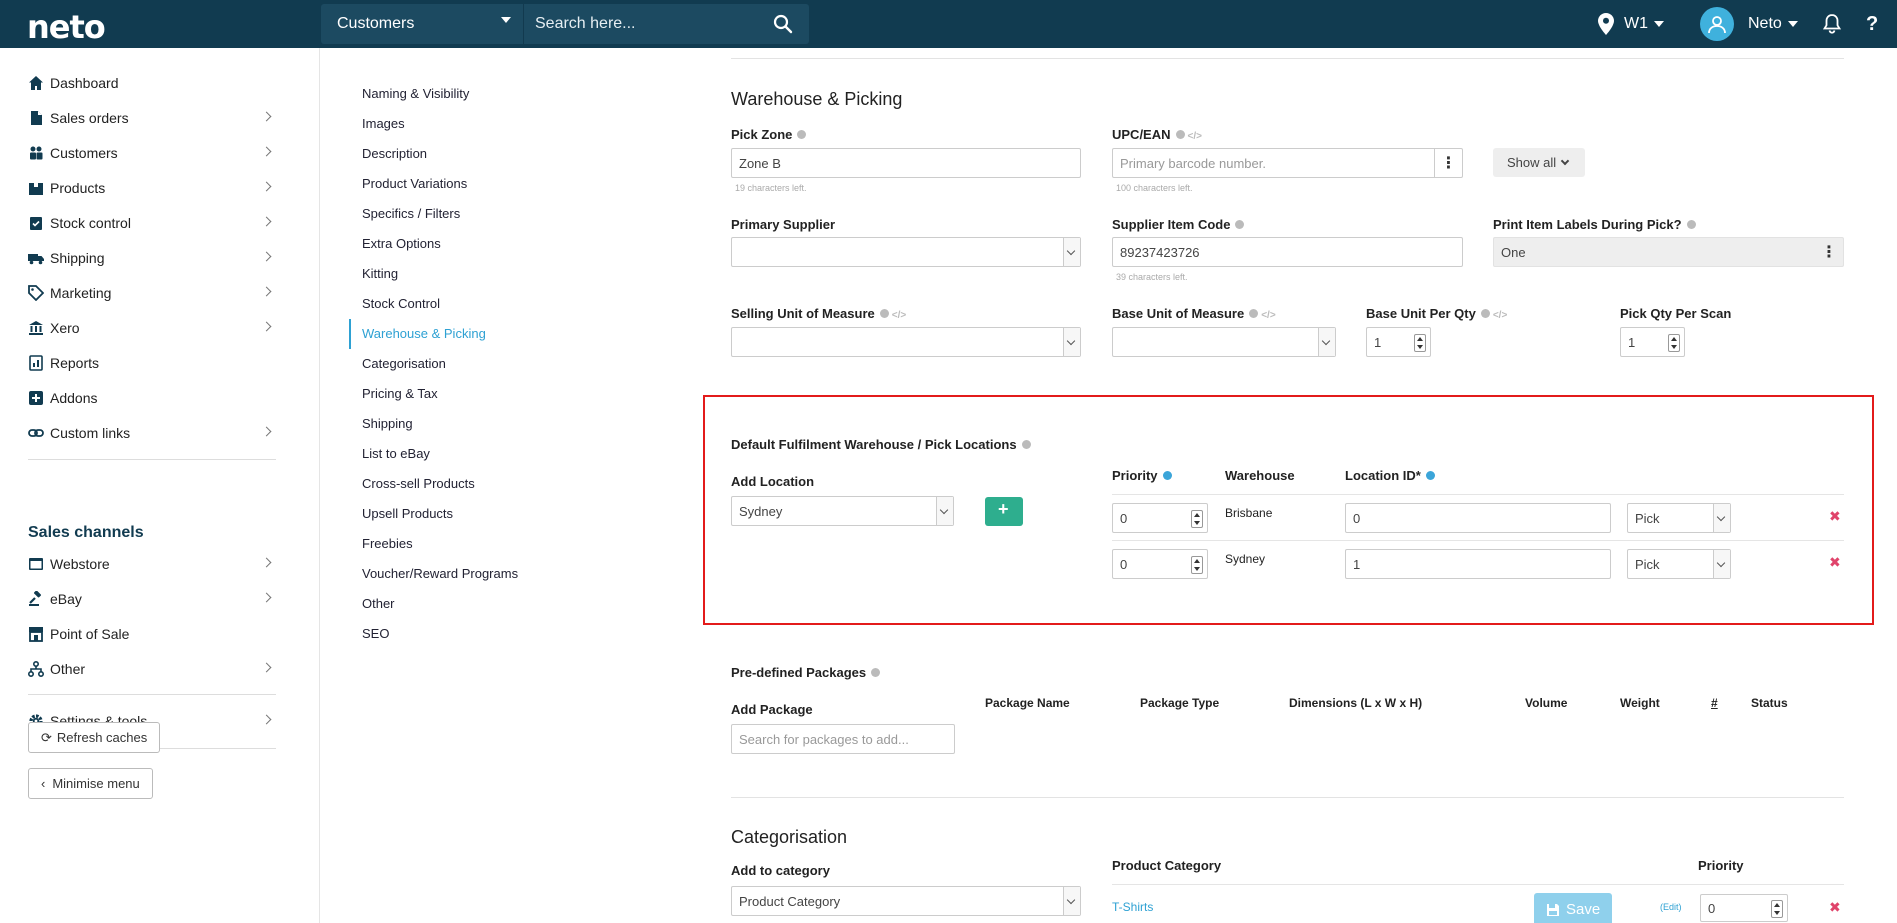 The height and width of the screenshot is (923, 1897). I want to click on sidebar-item-dashboard: Dashboard, so click(152, 83).